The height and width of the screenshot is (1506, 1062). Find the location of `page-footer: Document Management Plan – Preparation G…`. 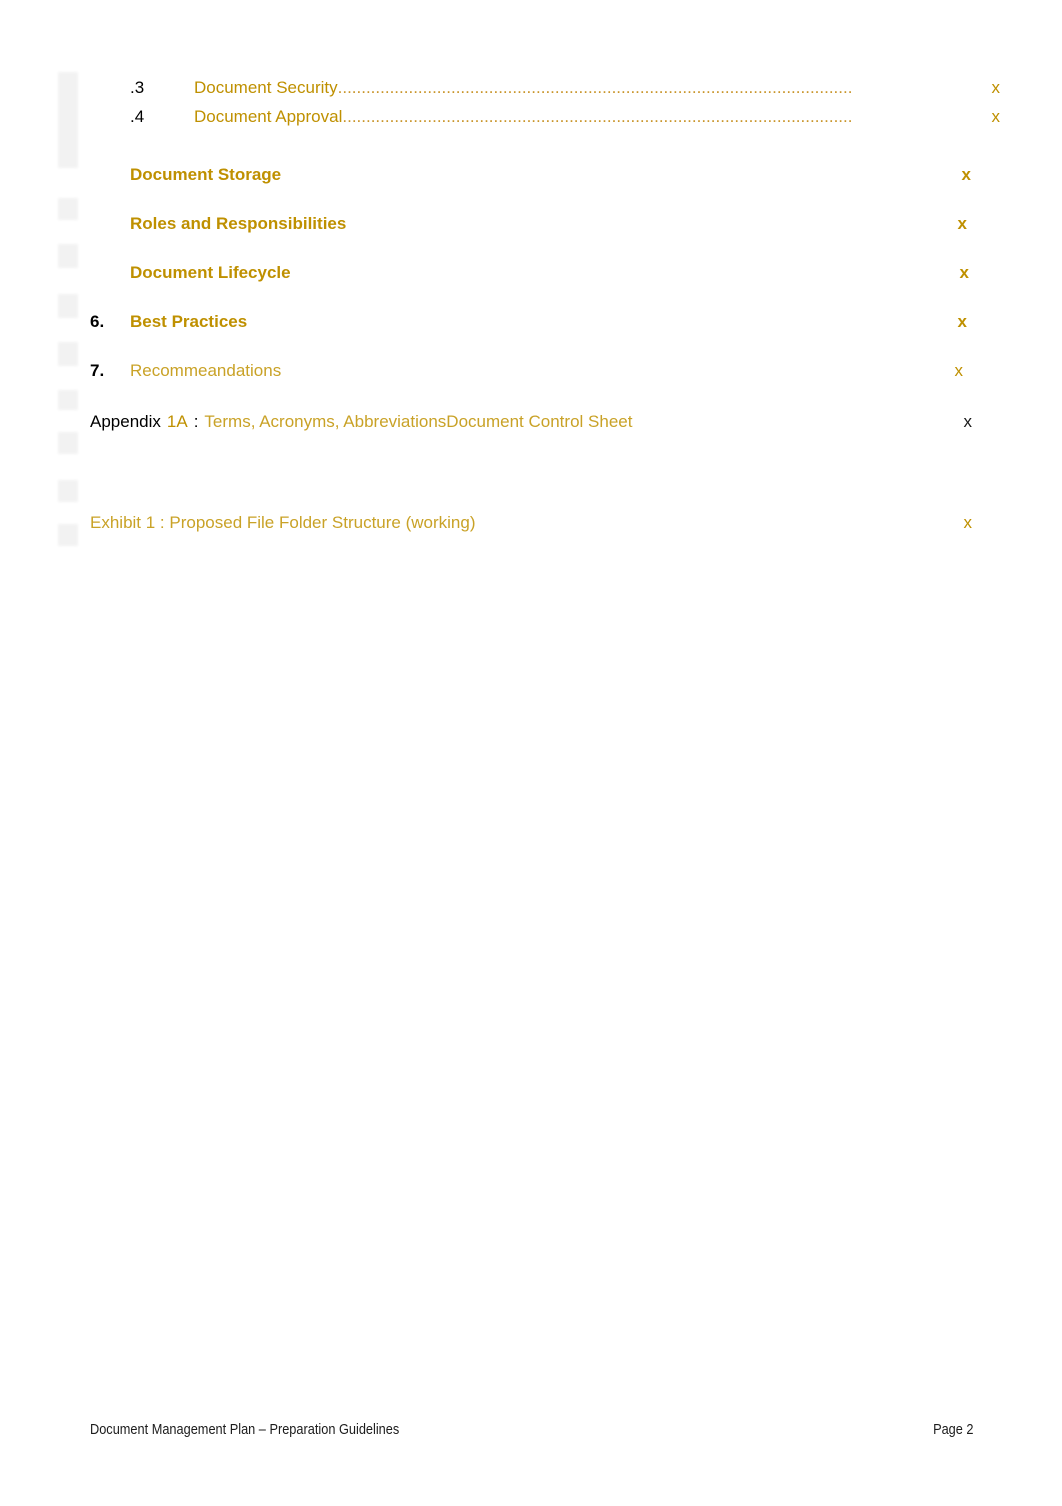

page-footer: Document Management Plan – Preparation G… is located at coordinates (532, 1430).